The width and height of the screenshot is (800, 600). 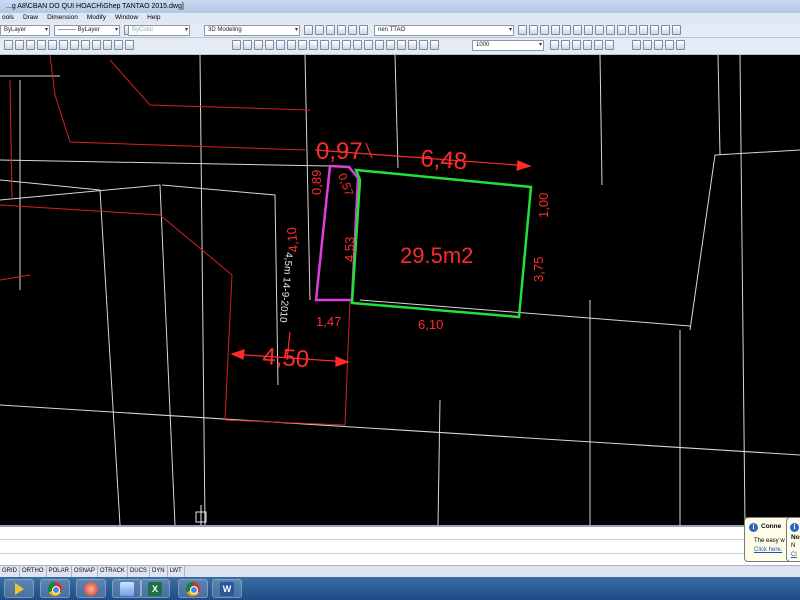 I want to click on toggle-grid: GRID, so click(x=10, y=571).